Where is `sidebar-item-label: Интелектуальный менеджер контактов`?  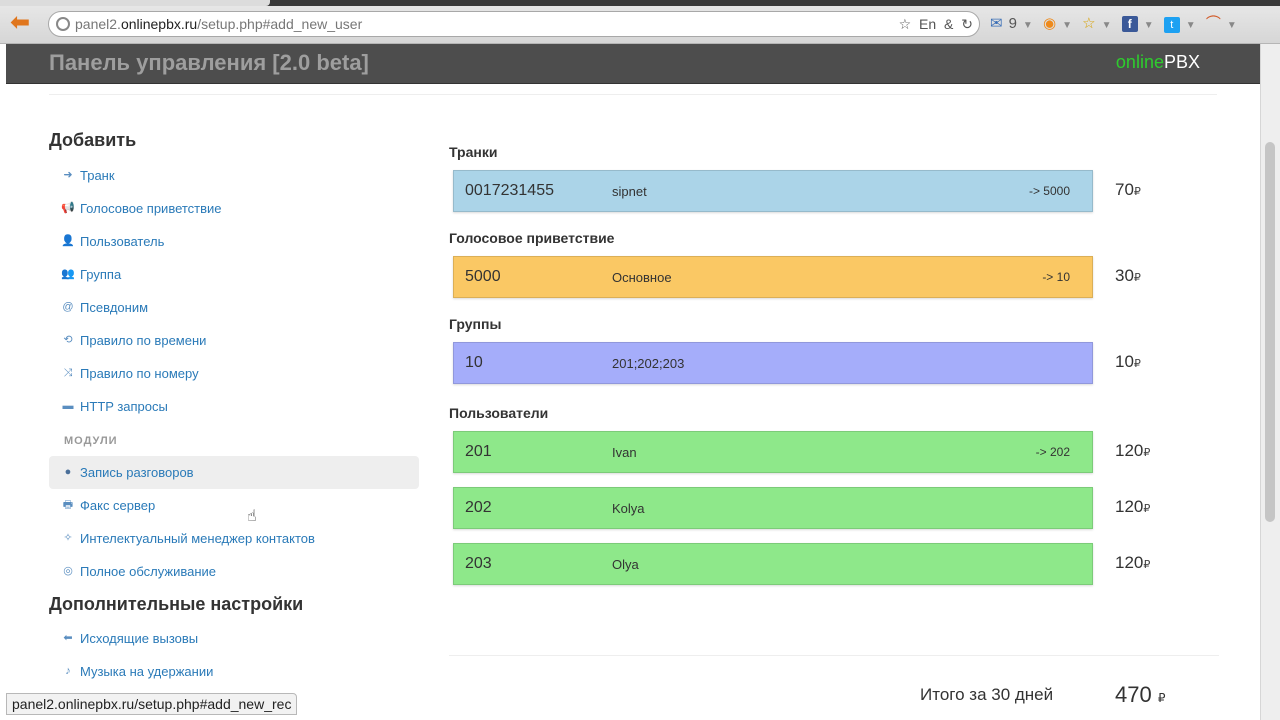
sidebar-item-label: Интелектуальный менеджер контактов is located at coordinates (197, 538).